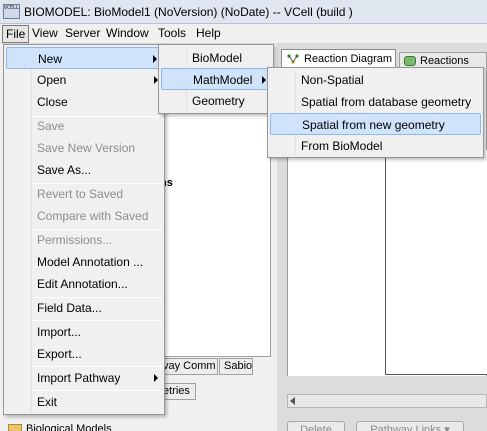 The image size is (487, 431). I want to click on file-menu-new: New, so click(84, 58).